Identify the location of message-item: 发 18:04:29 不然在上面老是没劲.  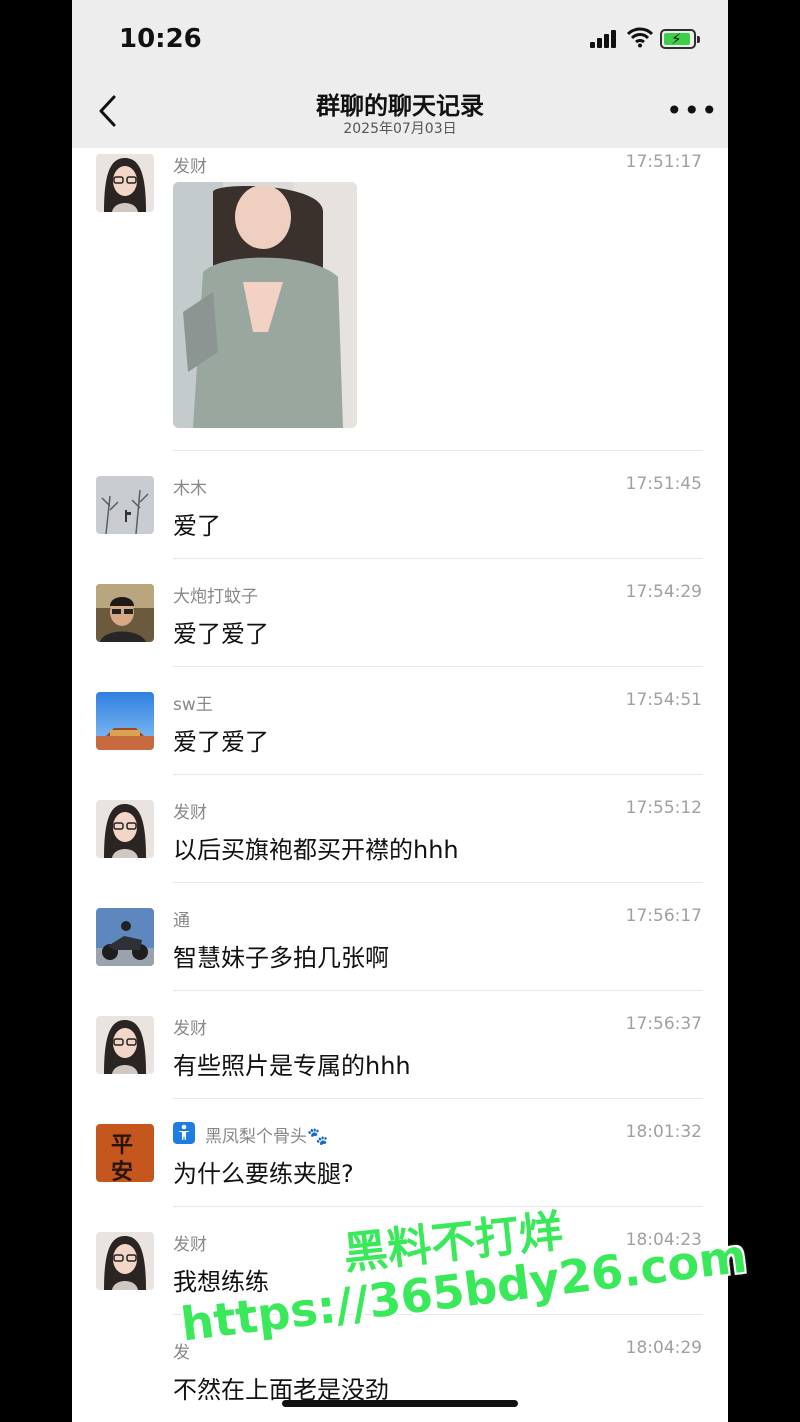
(400, 1380).